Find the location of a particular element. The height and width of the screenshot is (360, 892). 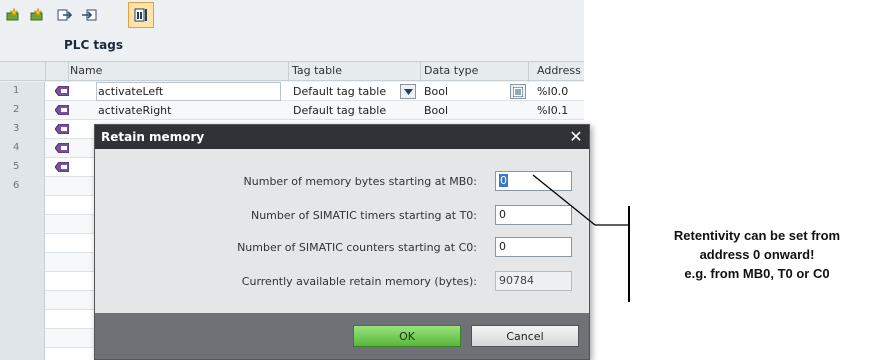

callout-line: address 0 onward! is located at coordinates (757, 254).